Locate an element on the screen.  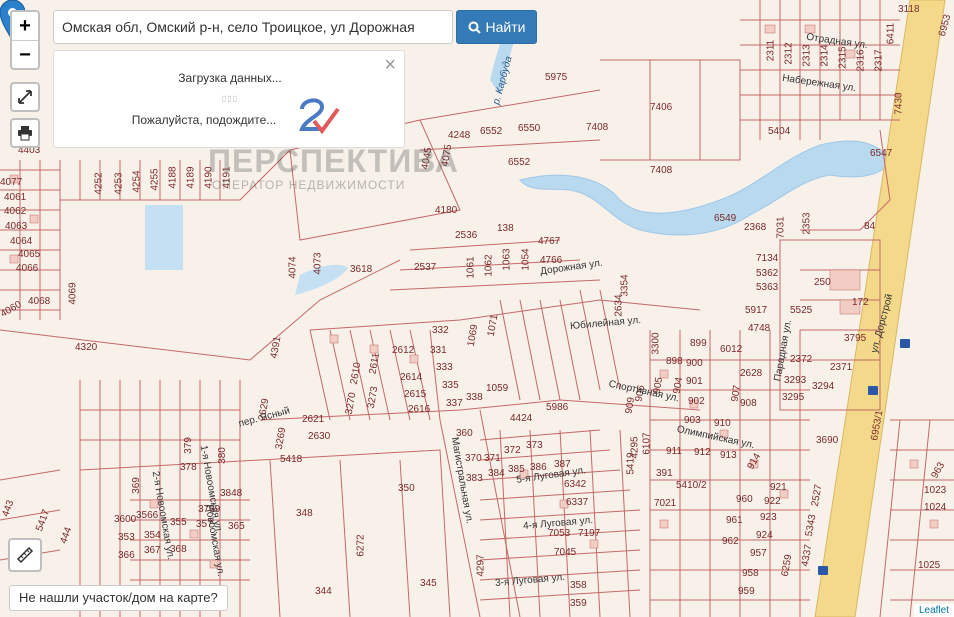
parcel-label: 3690 is located at coordinates (827, 440).